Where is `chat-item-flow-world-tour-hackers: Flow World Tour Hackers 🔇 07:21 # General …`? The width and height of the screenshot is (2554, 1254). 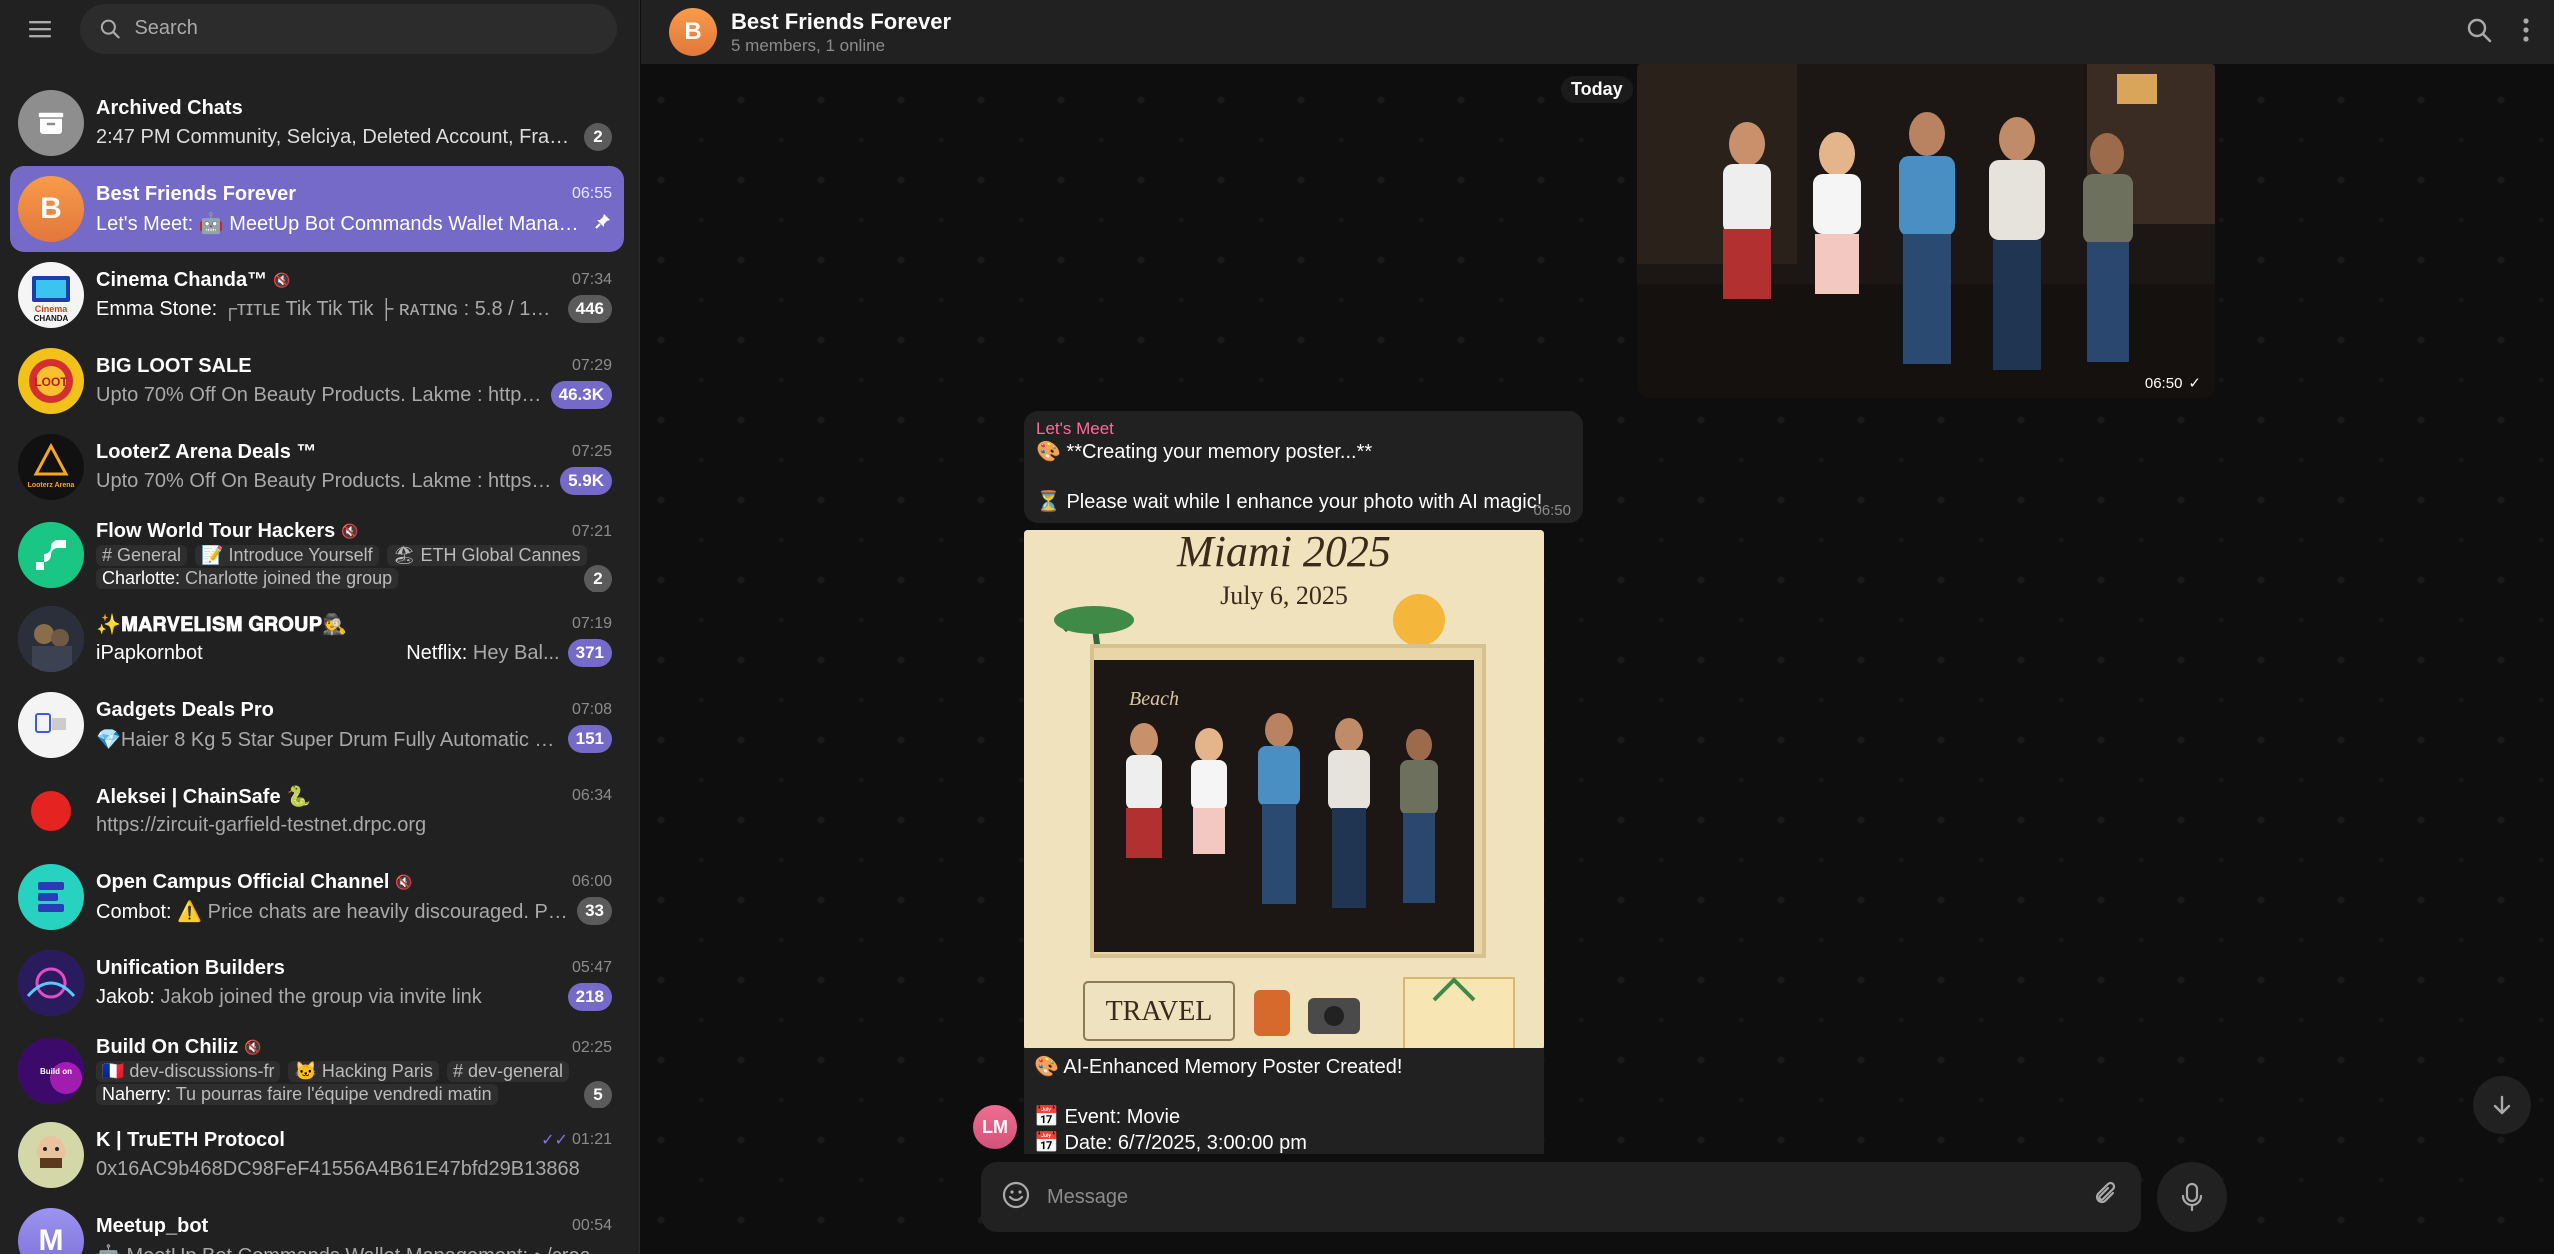 chat-item-flow-world-tour-hackers: Flow World Tour Hackers 🔇 07:21 # General … is located at coordinates (317, 555).